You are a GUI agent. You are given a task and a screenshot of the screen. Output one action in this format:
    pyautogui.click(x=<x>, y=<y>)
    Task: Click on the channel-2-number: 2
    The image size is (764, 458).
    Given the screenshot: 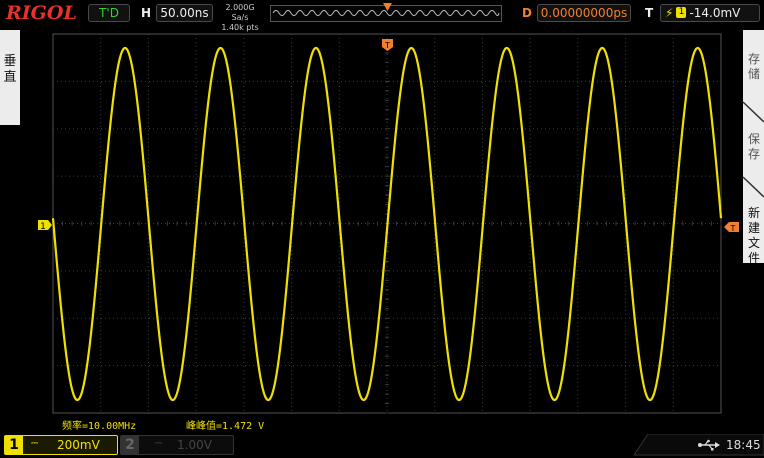 What is the action you would take?
    pyautogui.click(x=130, y=445)
    